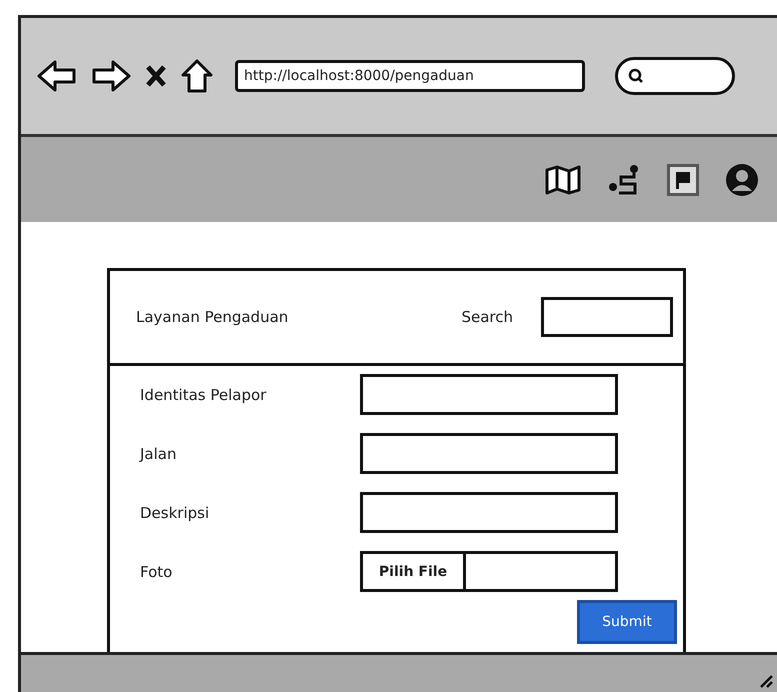  What do you see at coordinates (175, 513) in the screenshot?
I see `field-label: Deskripsi` at bounding box center [175, 513].